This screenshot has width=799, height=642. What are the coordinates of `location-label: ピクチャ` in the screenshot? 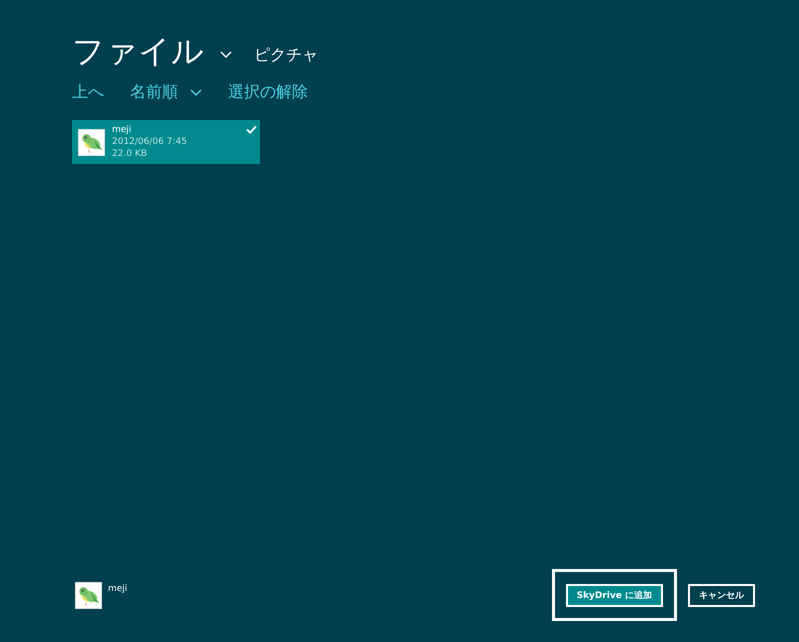 It's located at (286, 55).